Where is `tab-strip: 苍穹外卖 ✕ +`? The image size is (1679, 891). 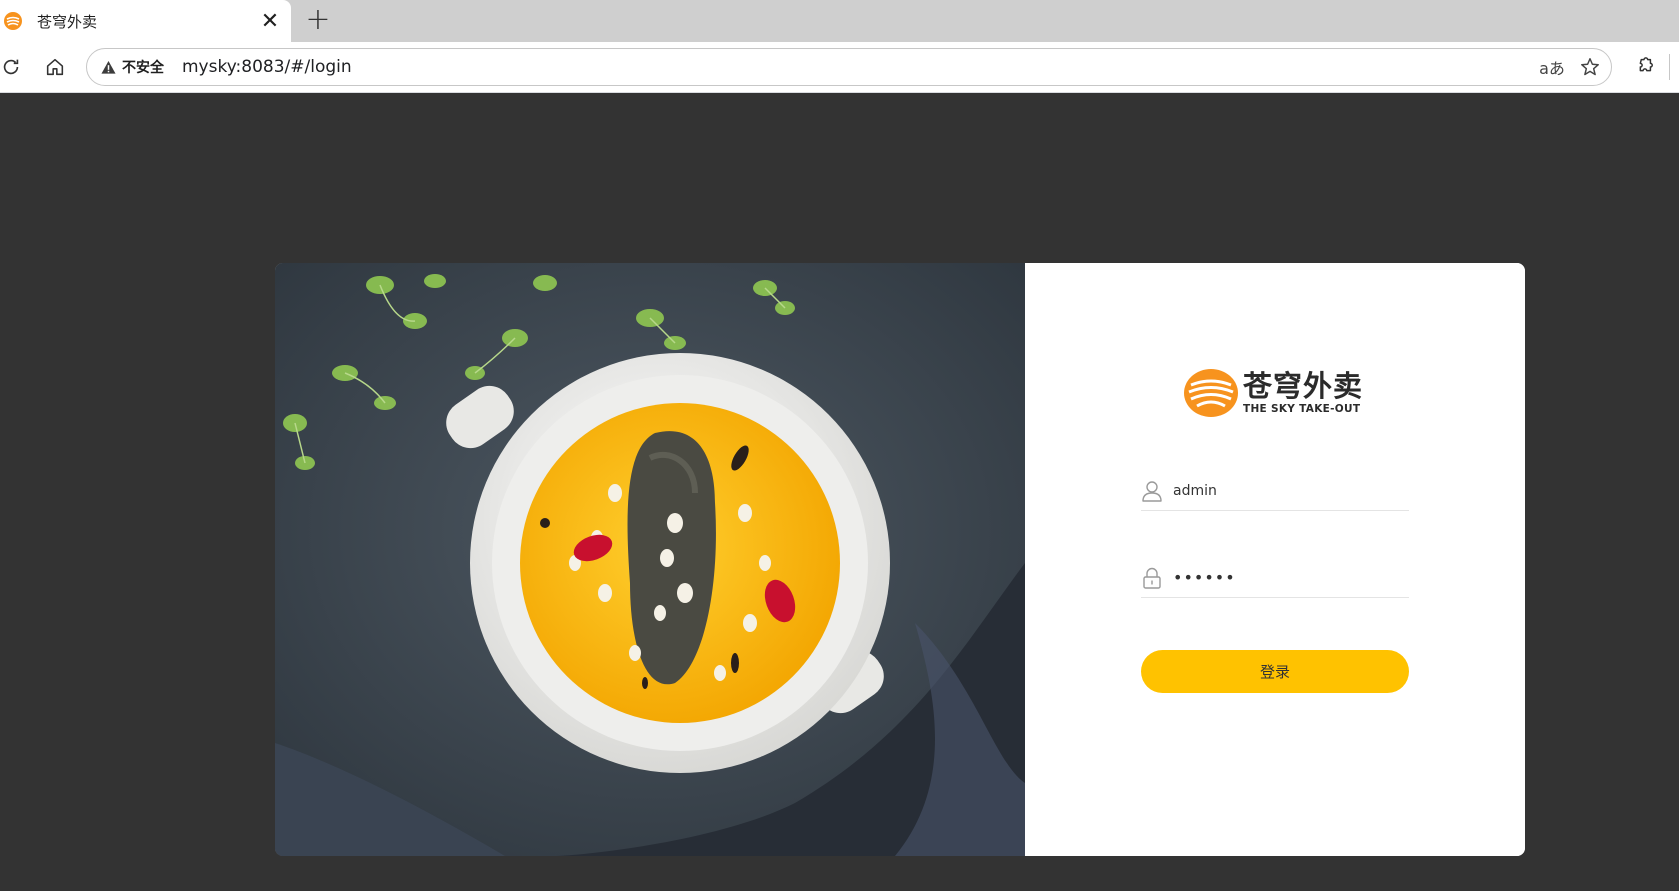 tab-strip: 苍穹外卖 ✕ + is located at coordinates (839, 21).